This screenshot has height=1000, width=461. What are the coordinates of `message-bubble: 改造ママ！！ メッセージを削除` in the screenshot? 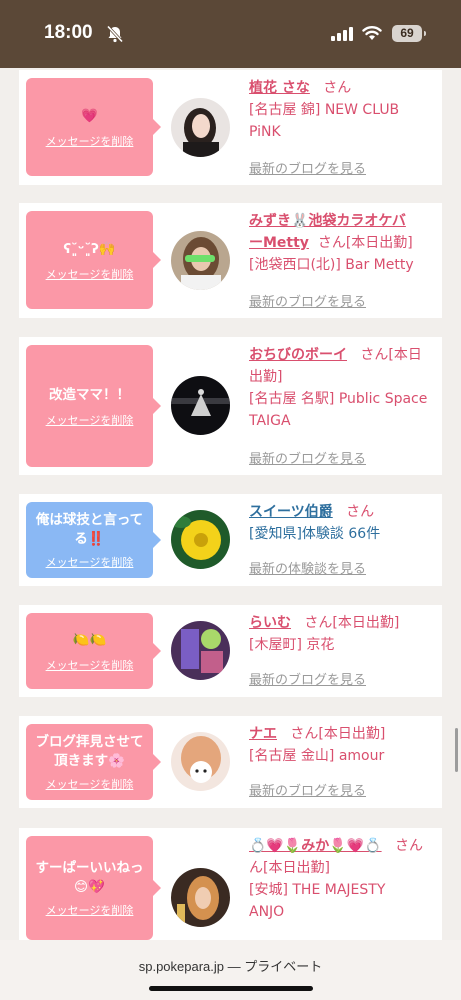 It's located at (93, 406).